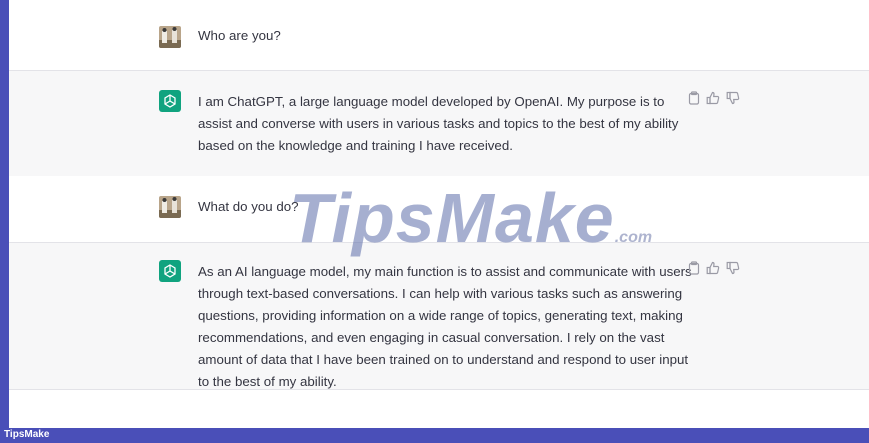 The image size is (869, 443). What do you see at coordinates (27, 434) in the screenshot?
I see `footer-label: TipsMake` at bounding box center [27, 434].